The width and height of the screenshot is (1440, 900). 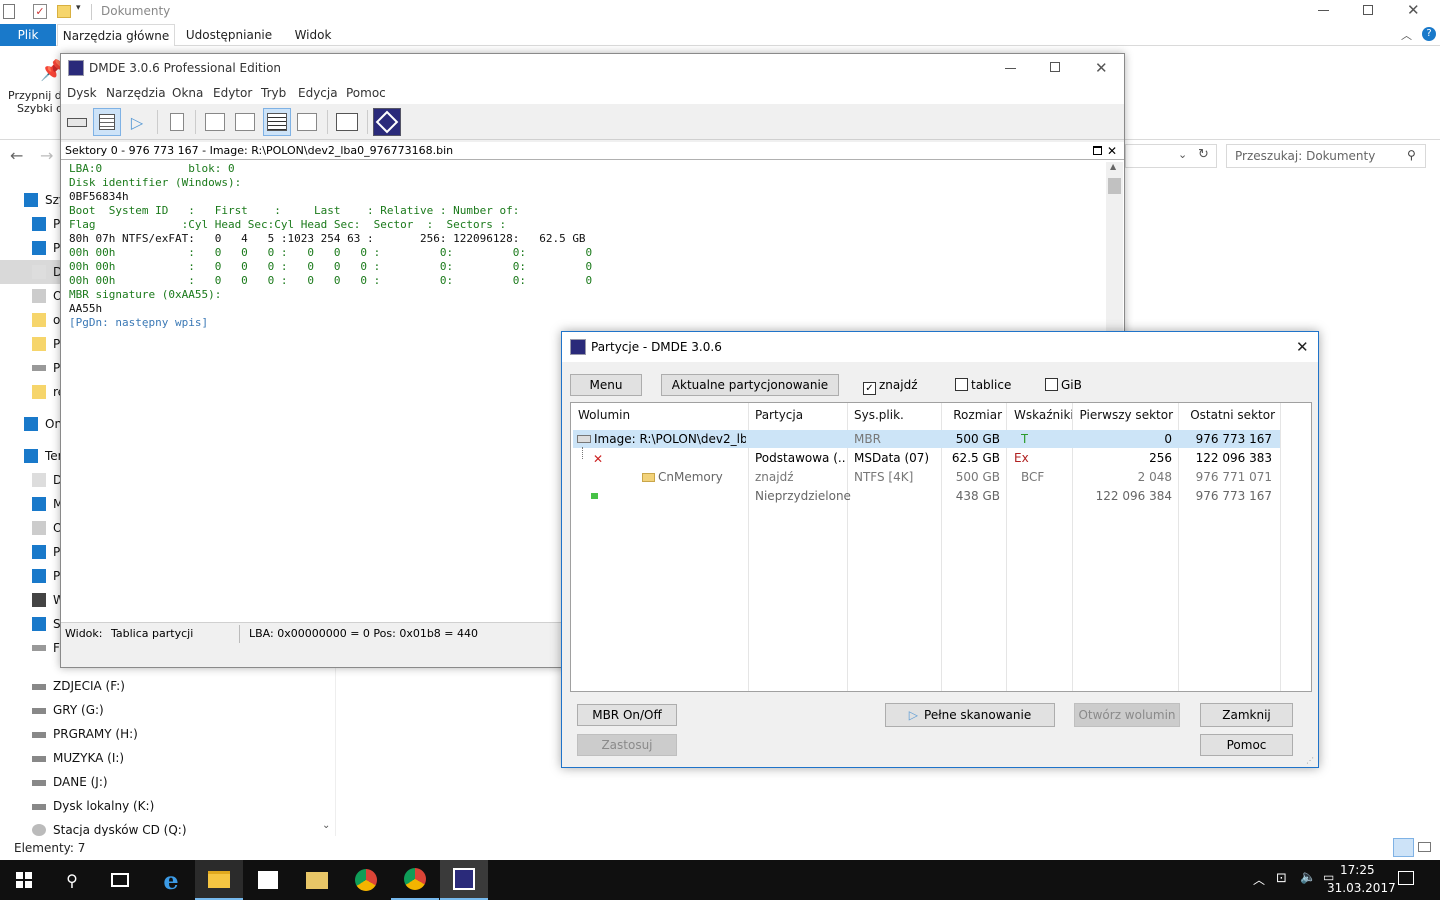 What do you see at coordinates (627, 745) in the screenshot?
I see `apply-button: Zastosuj` at bounding box center [627, 745].